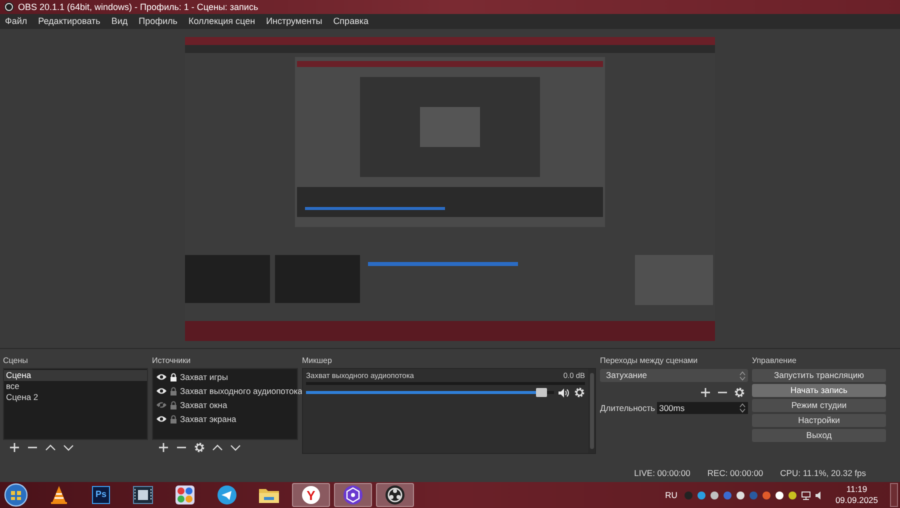 The height and width of the screenshot is (508, 900). What do you see at coordinates (430, 392) in the screenshot?
I see `volume-slider` at bounding box center [430, 392].